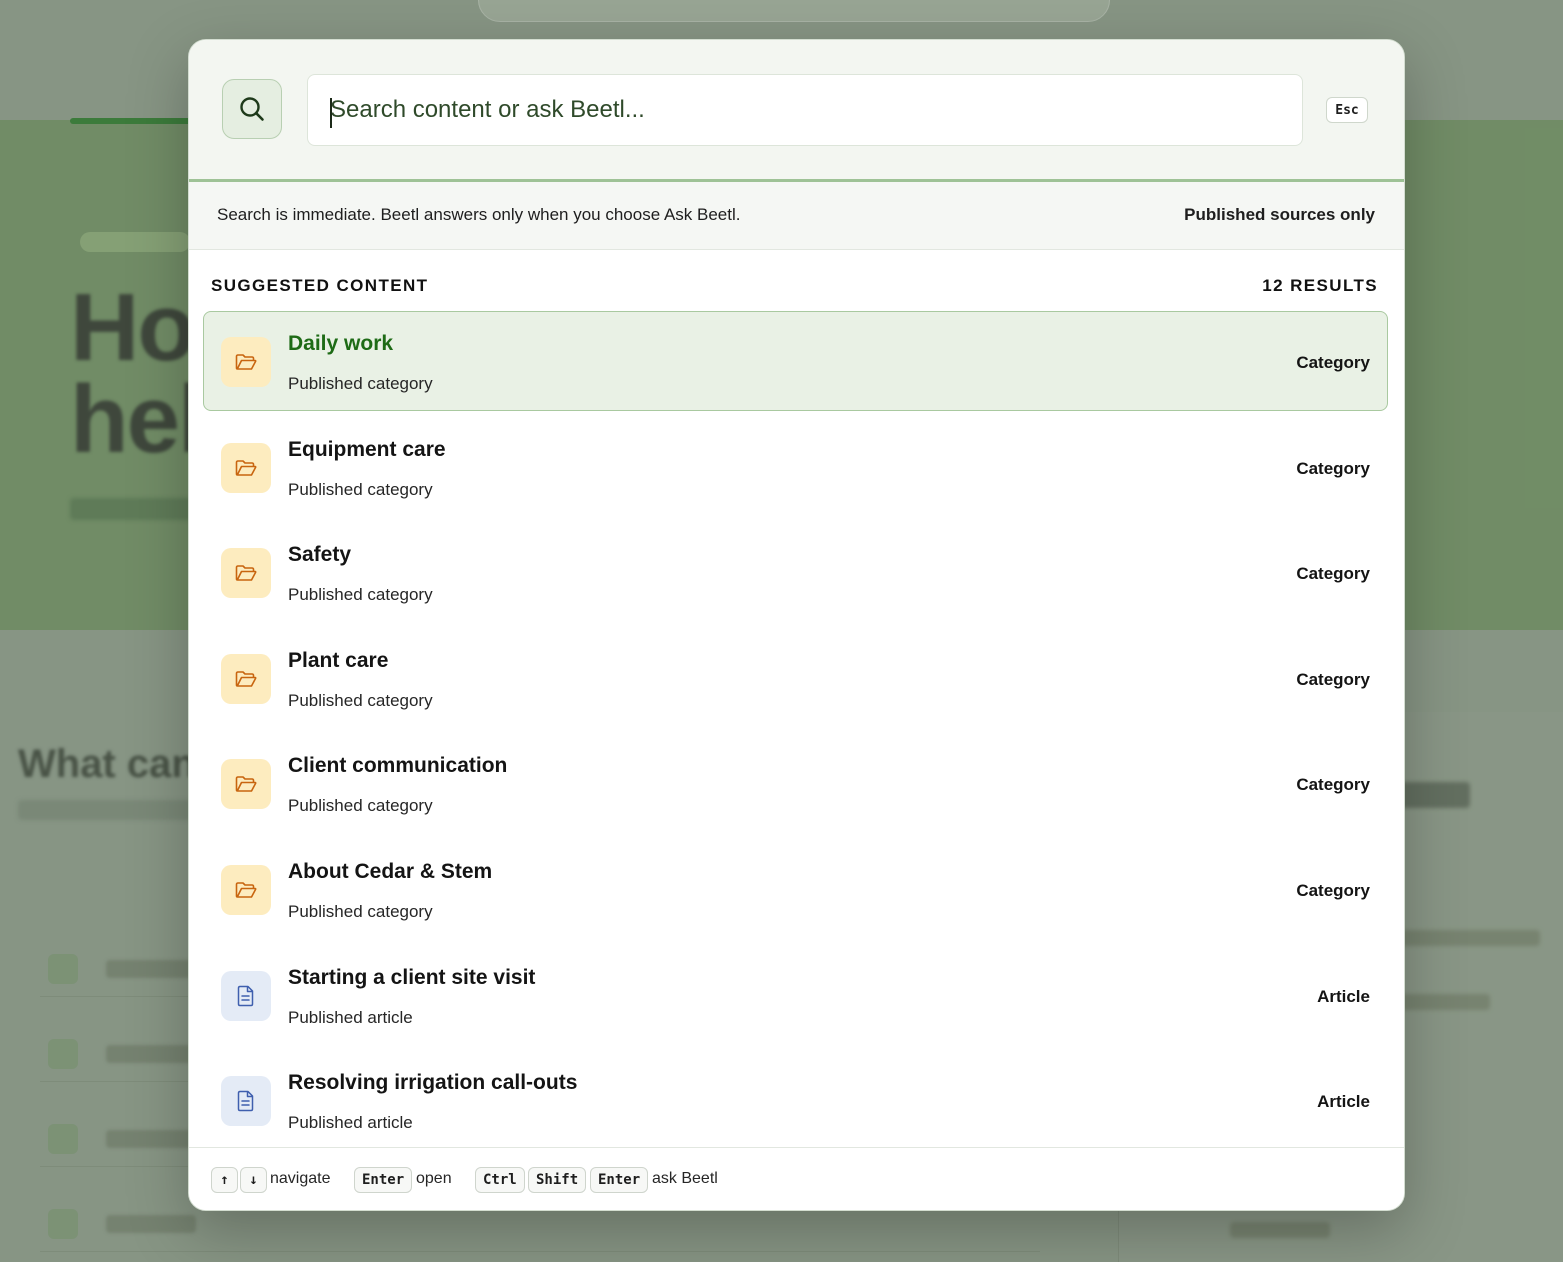 This screenshot has height=1262, width=1563. Describe the element at coordinates (557, 1180) in the screenshot. I see `shift-key: Shift` at that location.